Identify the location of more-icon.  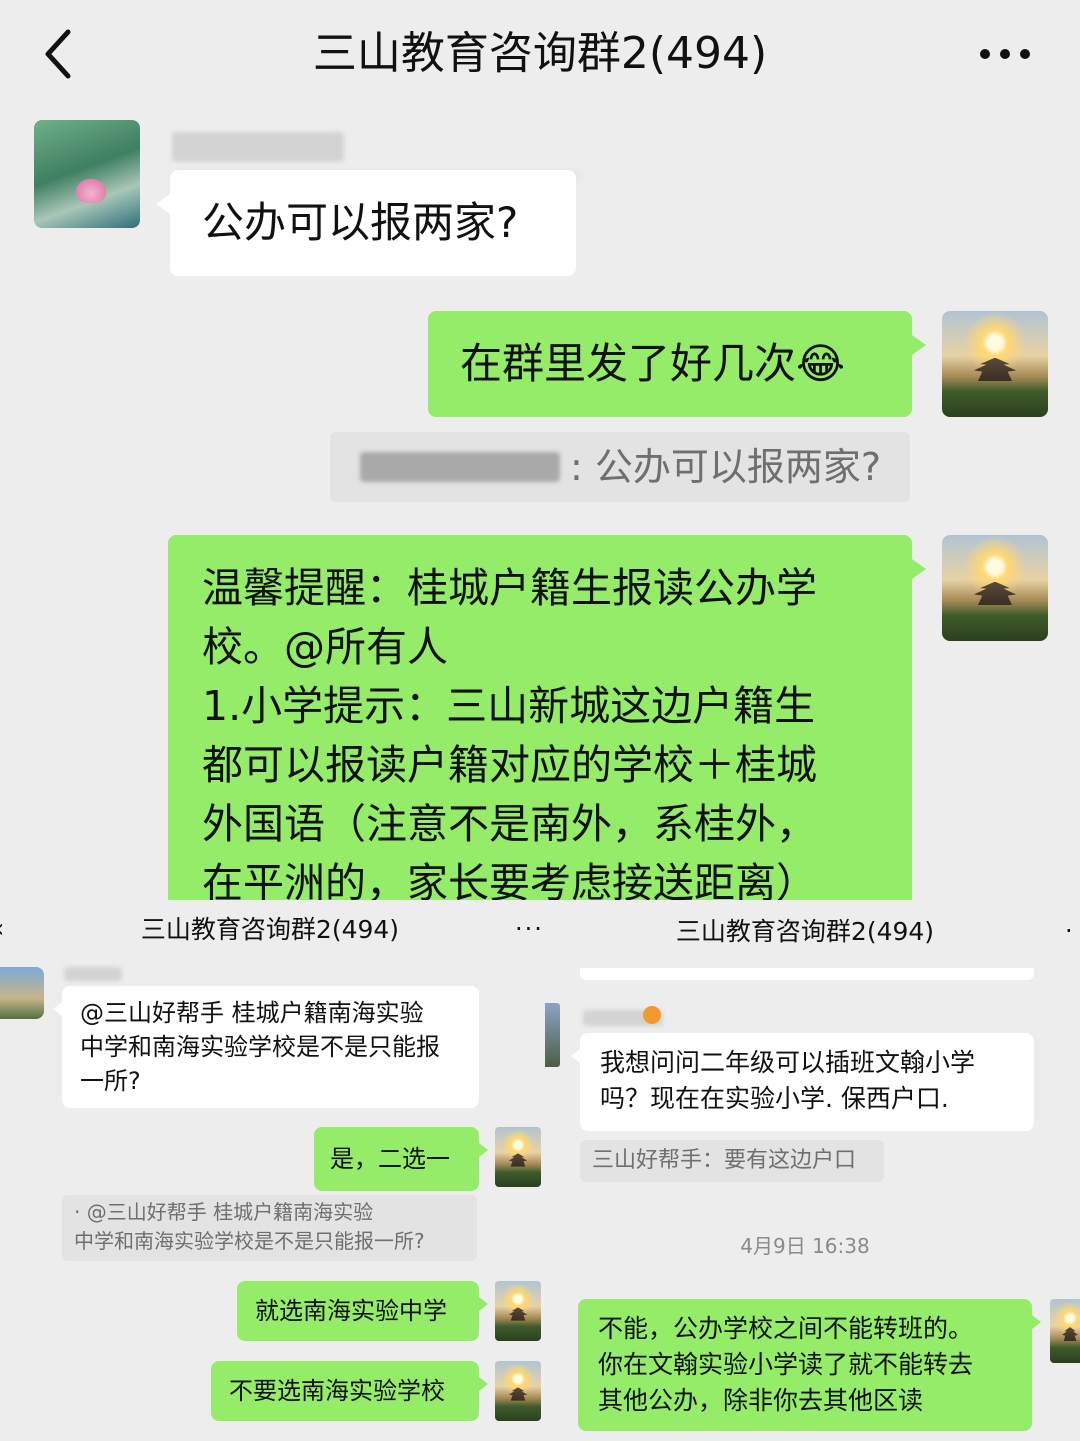
(1005, 54).